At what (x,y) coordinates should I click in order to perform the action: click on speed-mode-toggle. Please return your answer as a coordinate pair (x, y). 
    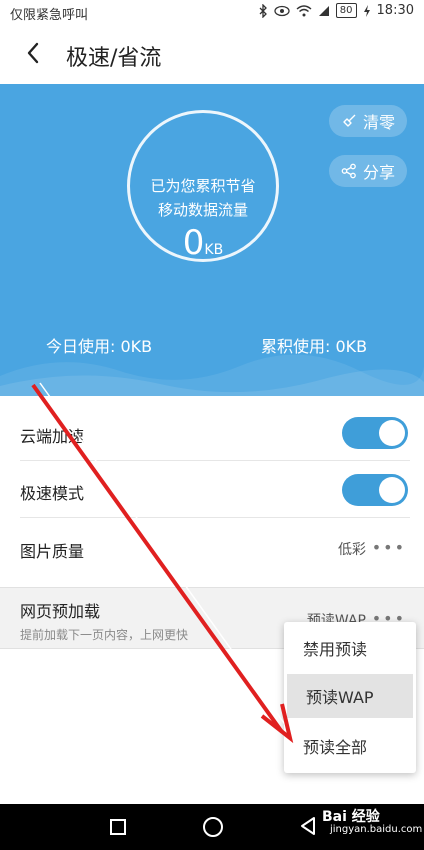
    Looking at the image, I should click on (375, 490).